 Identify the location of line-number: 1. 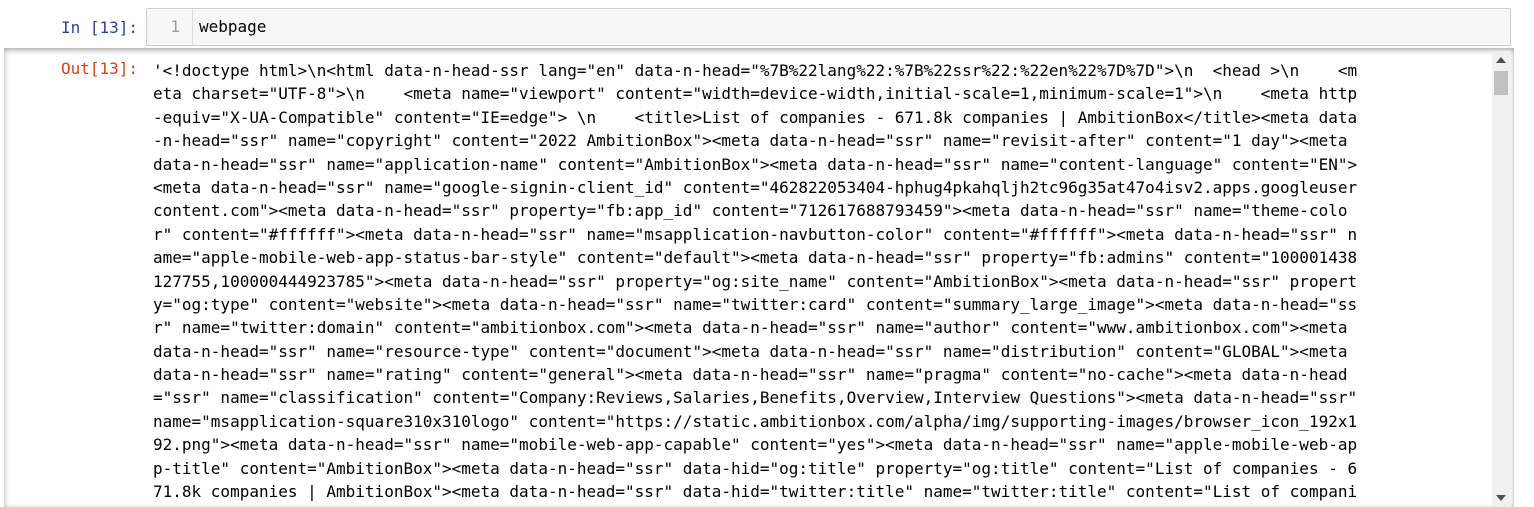
(175, 26).